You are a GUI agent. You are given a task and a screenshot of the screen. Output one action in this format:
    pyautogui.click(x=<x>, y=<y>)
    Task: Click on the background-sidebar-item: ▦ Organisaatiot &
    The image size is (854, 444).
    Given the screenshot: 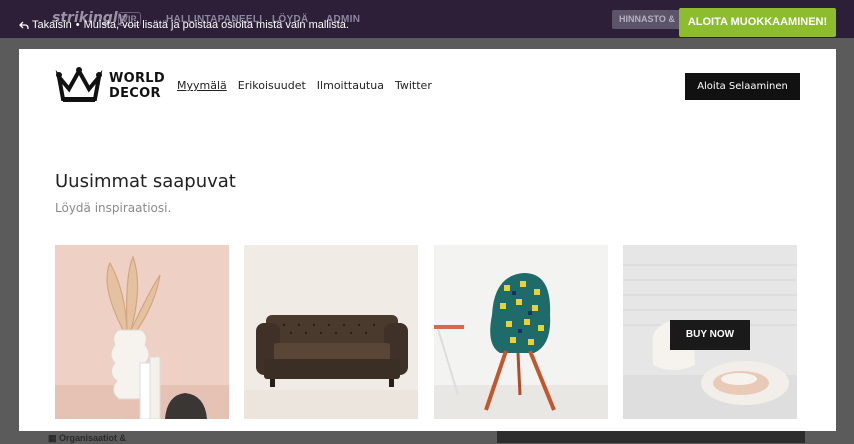 What is the action you would take?
    pyautogui.click(x=87, y=438)
    